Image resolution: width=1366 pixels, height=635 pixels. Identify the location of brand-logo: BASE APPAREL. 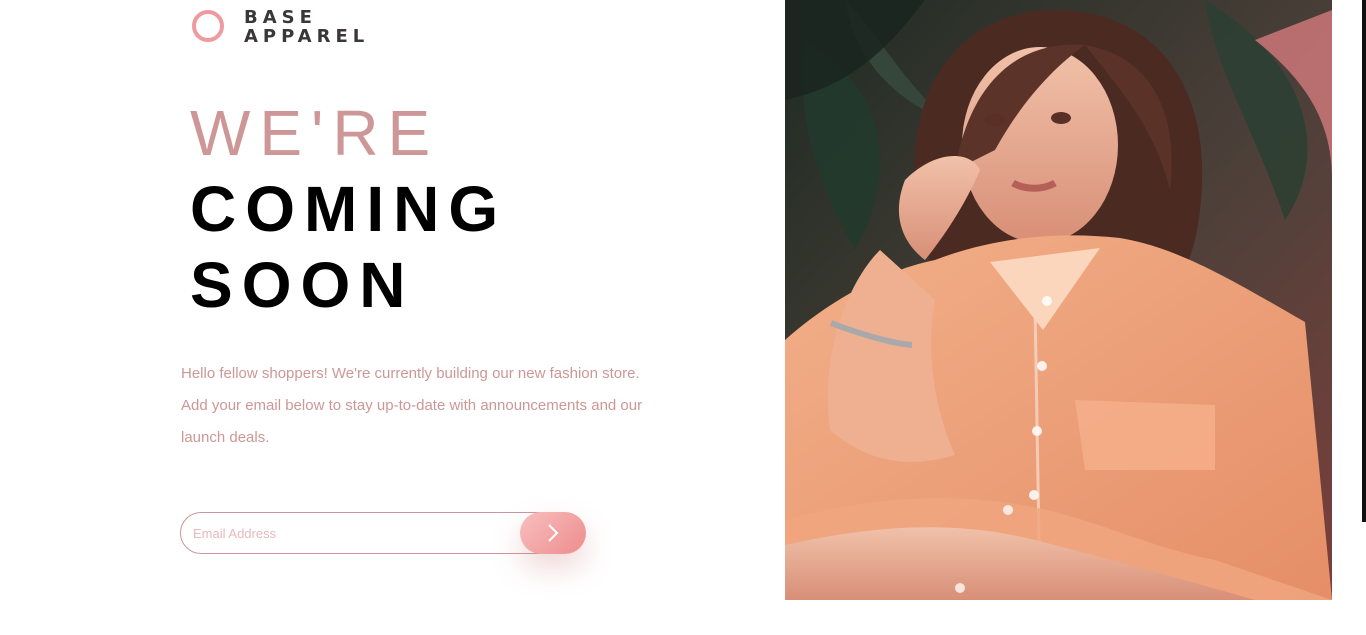
(297, 30).